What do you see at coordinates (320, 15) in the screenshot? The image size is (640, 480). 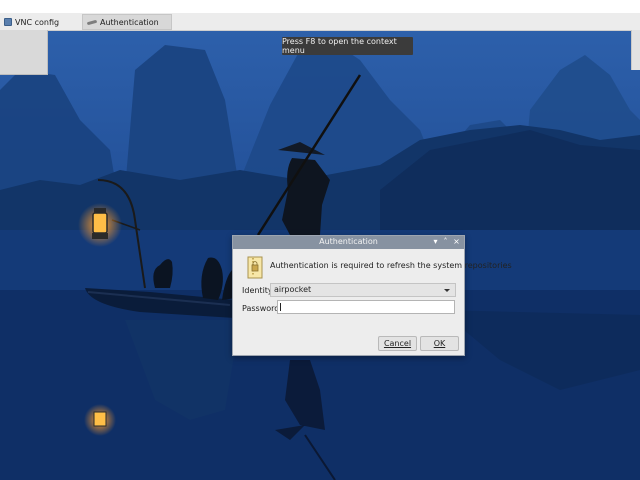 I see `taskbar: VNC config Authentication` at bounding box center [320, 15].